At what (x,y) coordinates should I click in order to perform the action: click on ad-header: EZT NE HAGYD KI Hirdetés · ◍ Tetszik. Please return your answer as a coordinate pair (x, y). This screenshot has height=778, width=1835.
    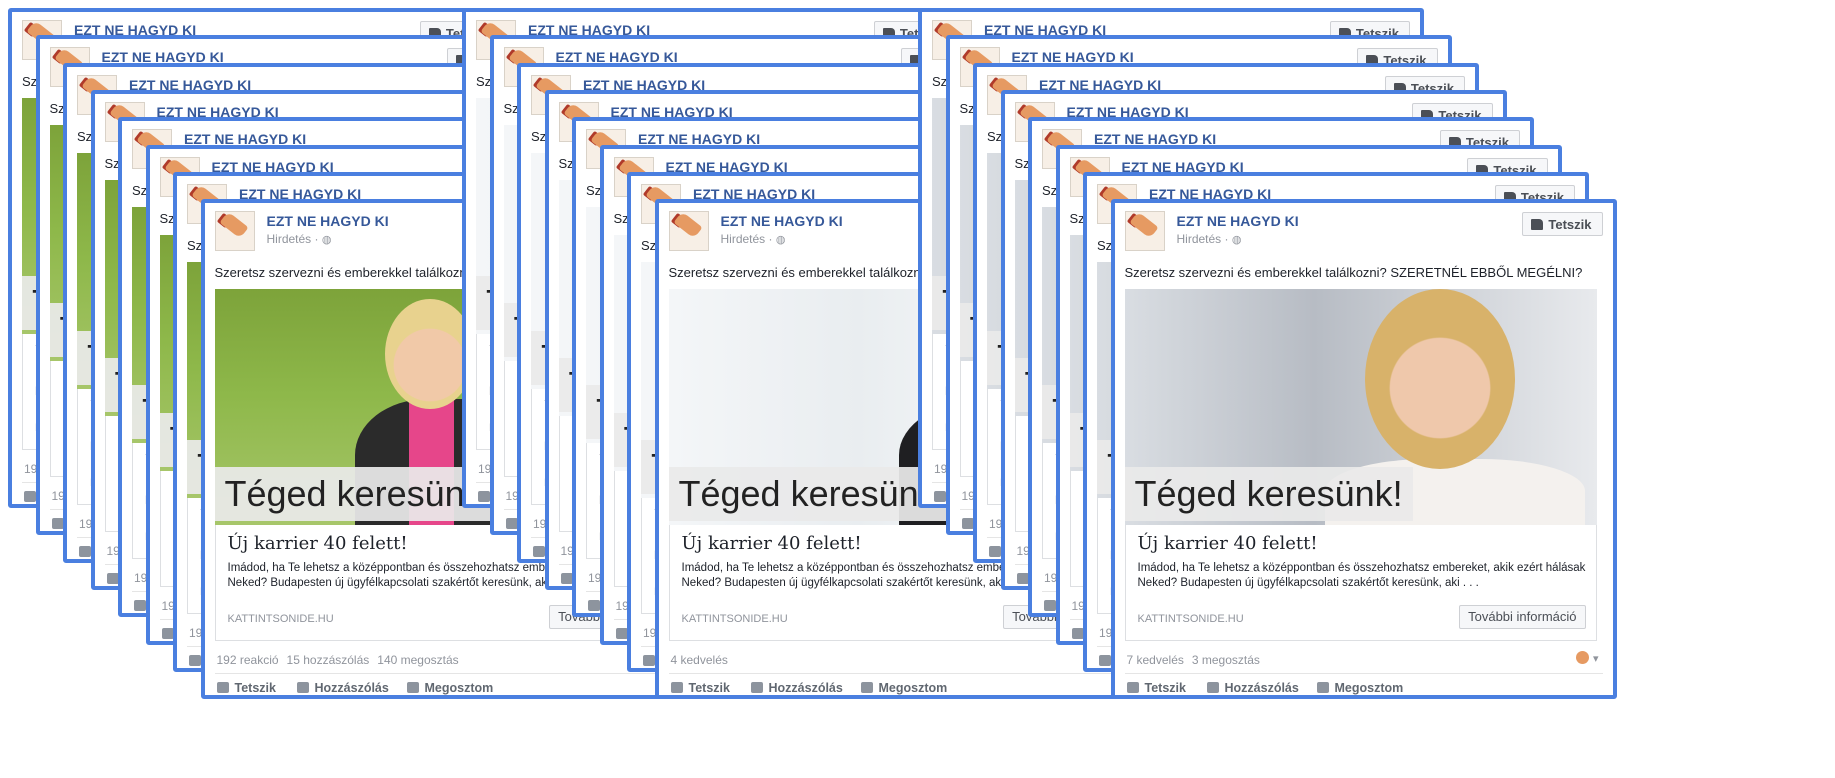
    Looking at the image, I should click on (1363, 234).